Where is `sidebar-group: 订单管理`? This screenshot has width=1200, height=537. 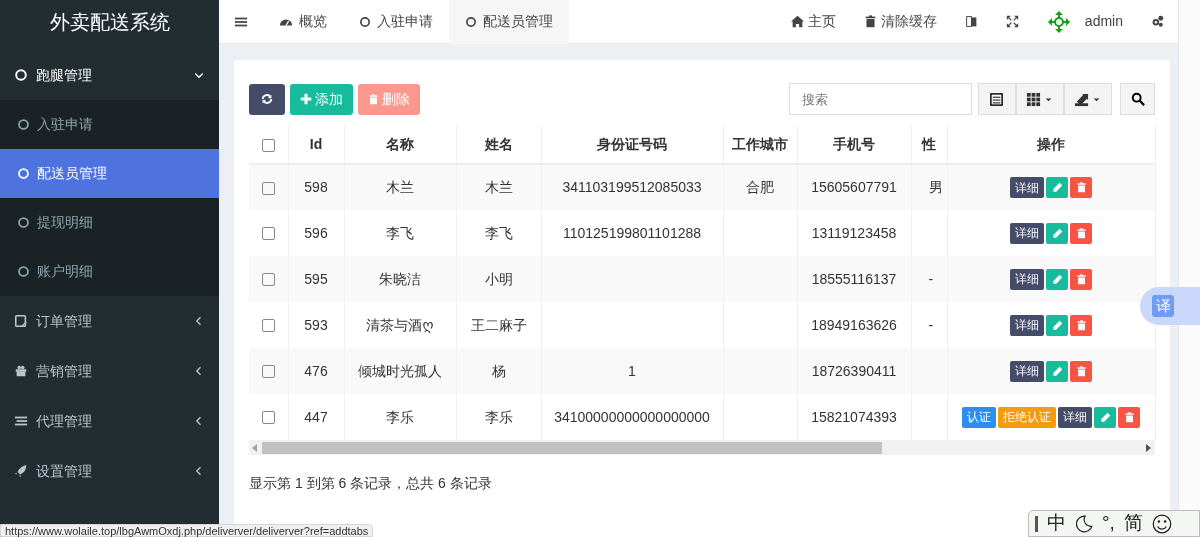 sidebar-group: 订单管理 is located at coordinates (109, 321).